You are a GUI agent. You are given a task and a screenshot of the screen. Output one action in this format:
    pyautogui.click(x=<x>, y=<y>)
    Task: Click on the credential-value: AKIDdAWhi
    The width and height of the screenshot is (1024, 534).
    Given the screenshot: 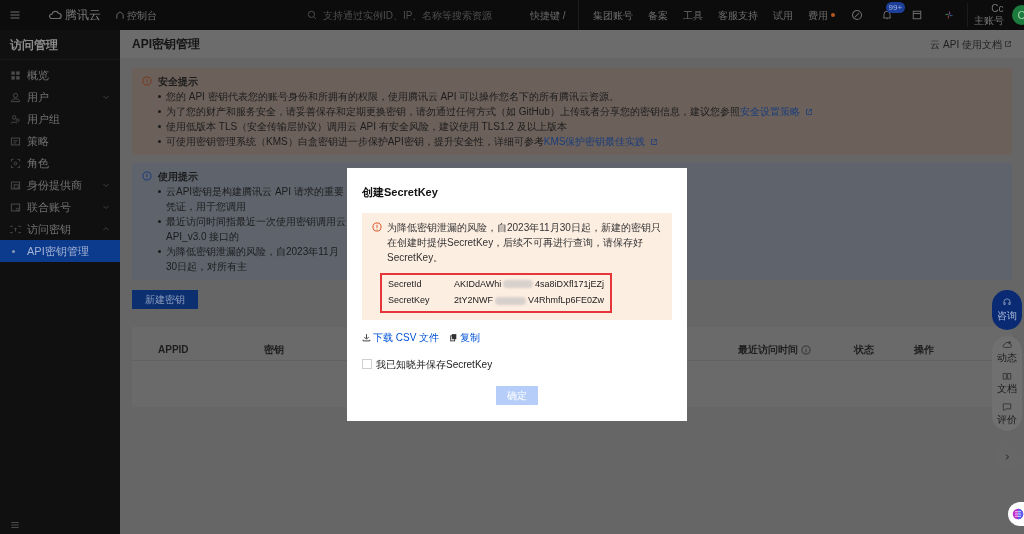 What is the action you would take?
    pyautogui.click(x=478, y=284)
    